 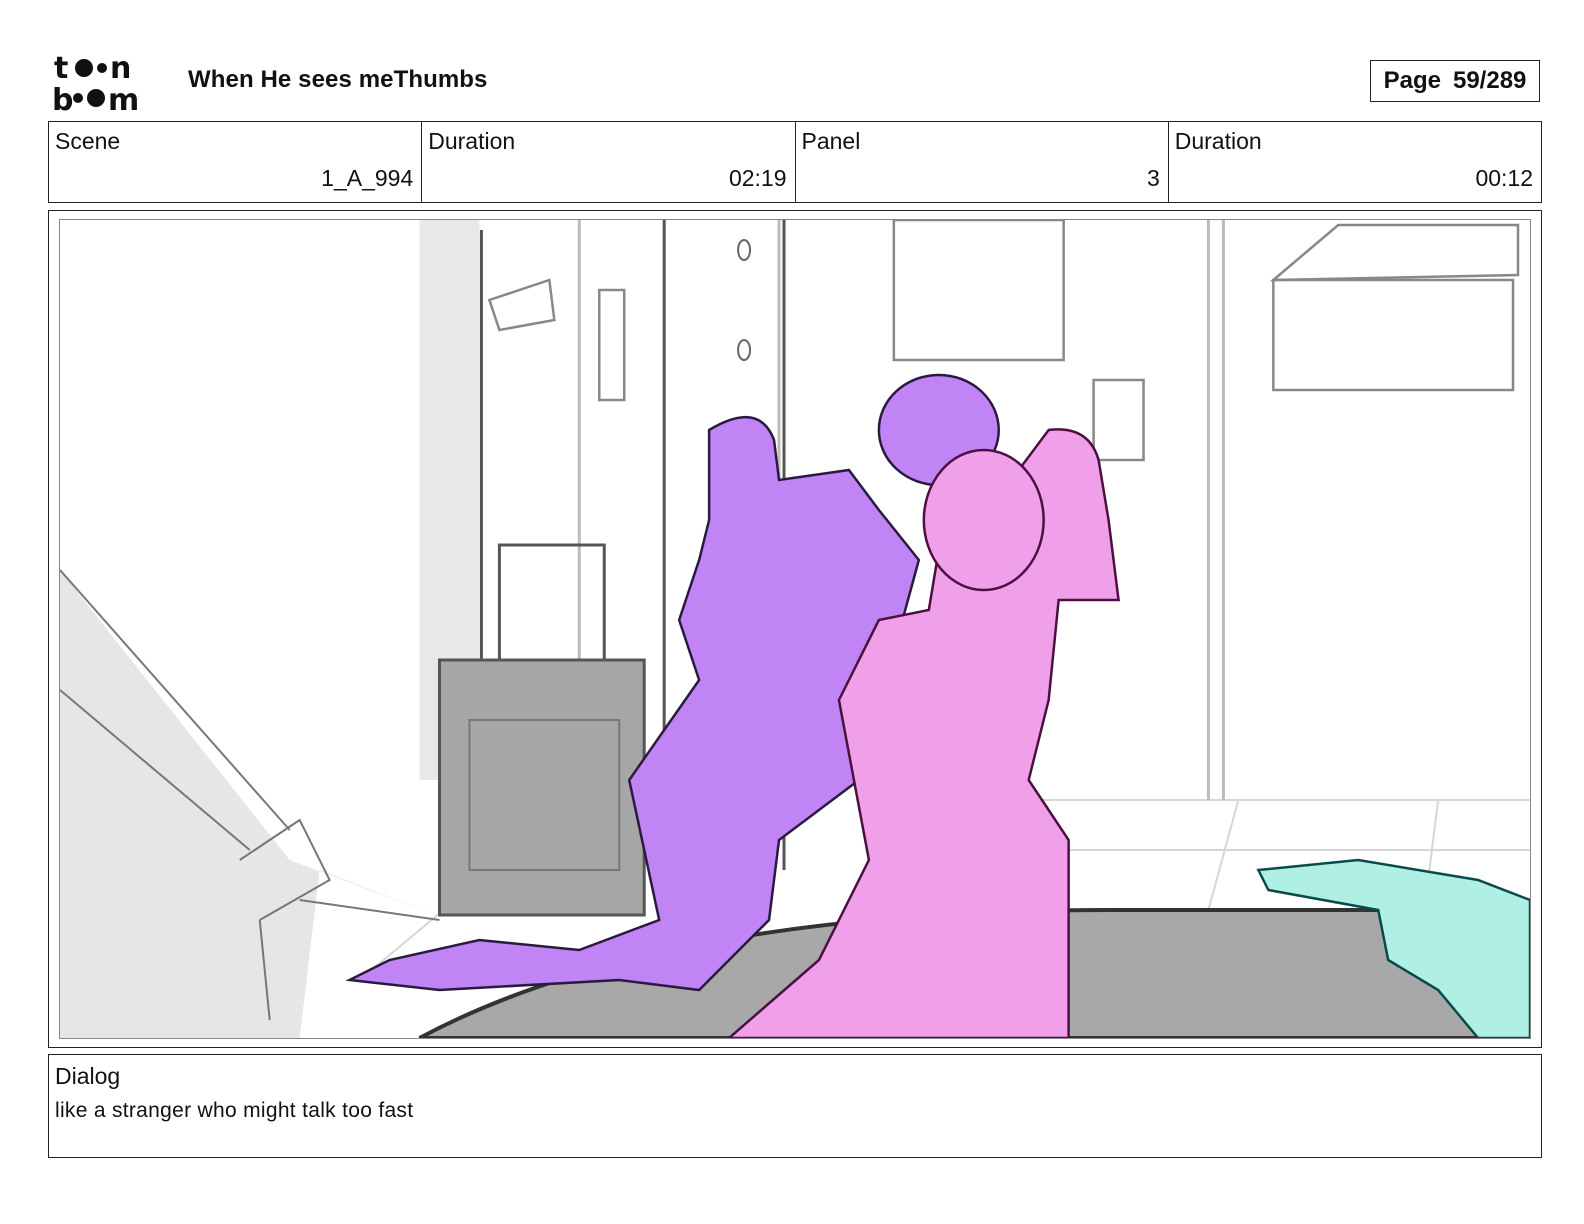 I want to click on panel-label: Panel, so click(x=831, y=141).